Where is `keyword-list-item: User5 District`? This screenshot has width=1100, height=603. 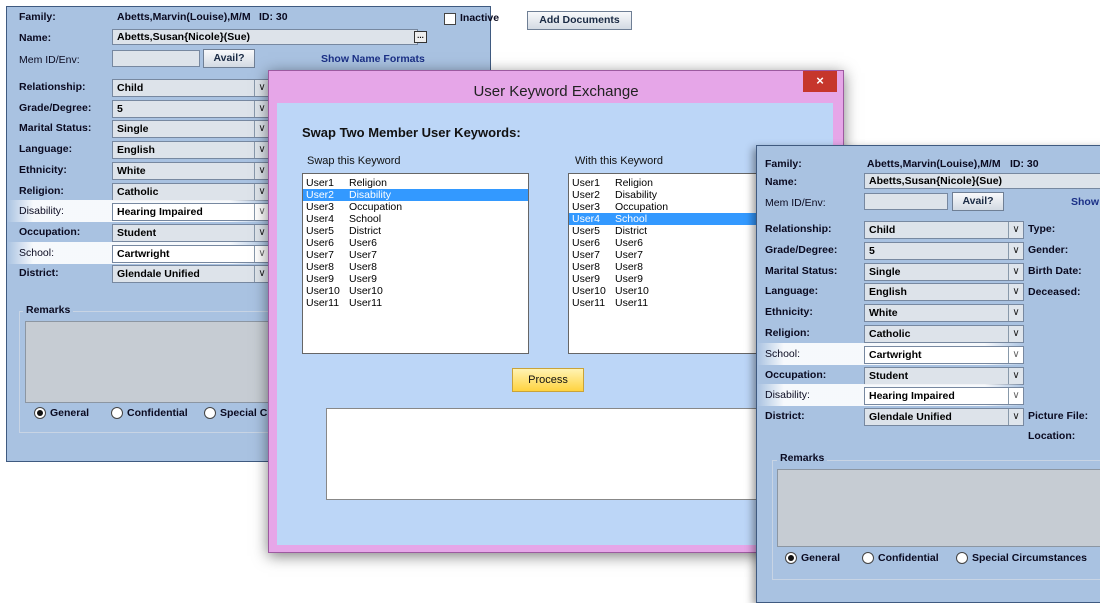 keyword-list-item: User5 District is located at coordinates (415, 231).